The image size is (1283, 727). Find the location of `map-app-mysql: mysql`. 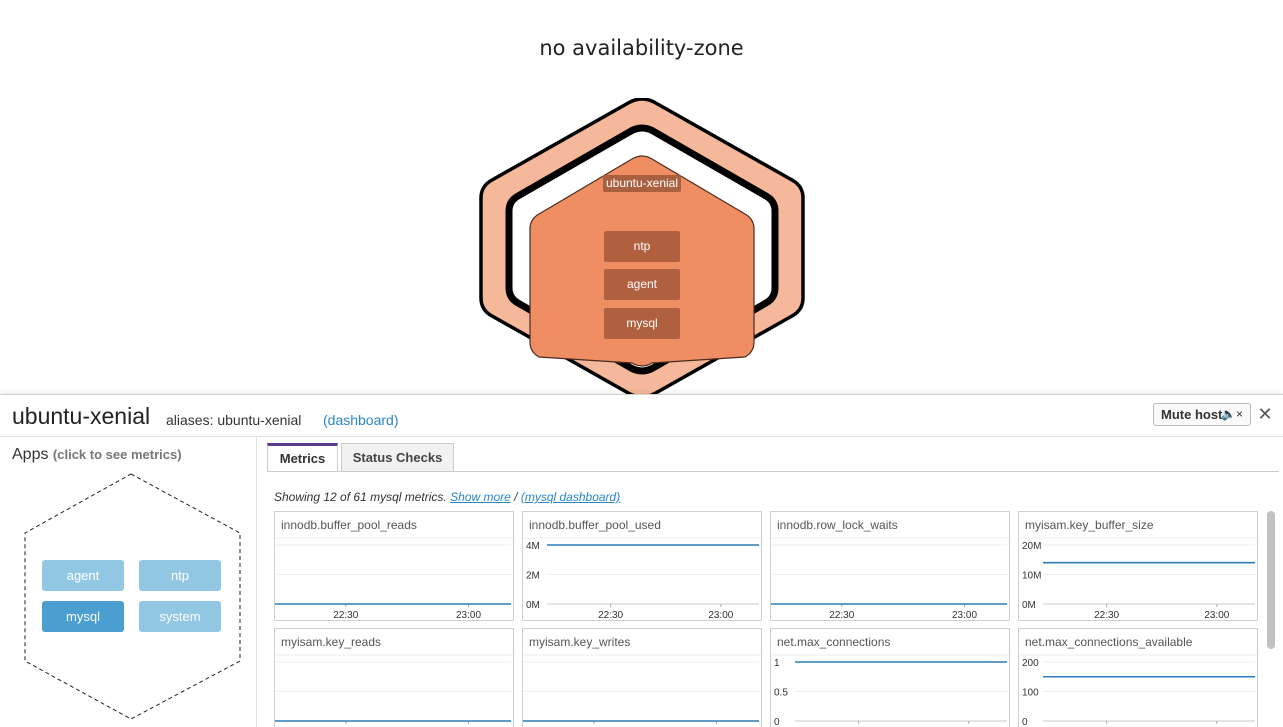

map-app-mysql: mysql is located at coordinates (642, 323).